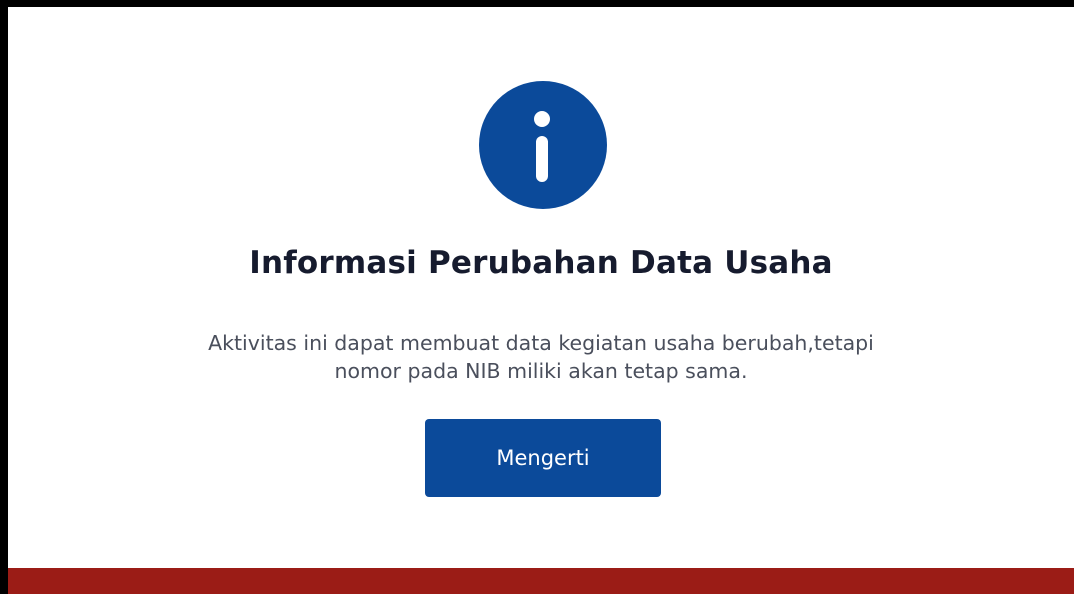  I want to click on info-icon, so click(543, 145).